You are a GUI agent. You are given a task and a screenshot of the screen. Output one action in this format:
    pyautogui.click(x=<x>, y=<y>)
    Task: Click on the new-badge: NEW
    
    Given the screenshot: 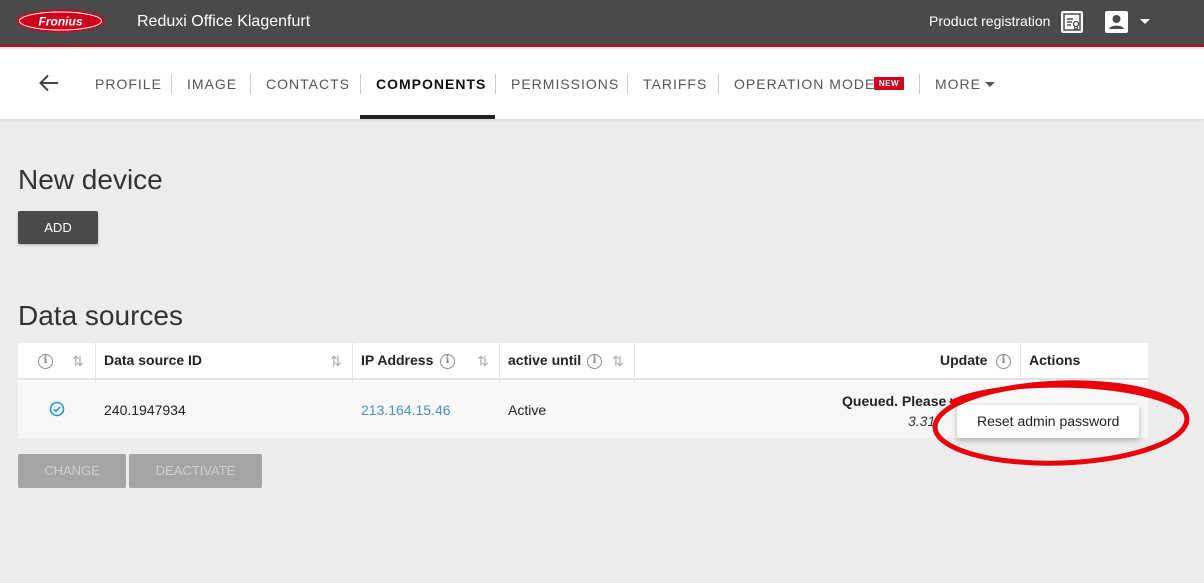 What is the action you would take?
    pyautogui.click(x=889, y=83)
    